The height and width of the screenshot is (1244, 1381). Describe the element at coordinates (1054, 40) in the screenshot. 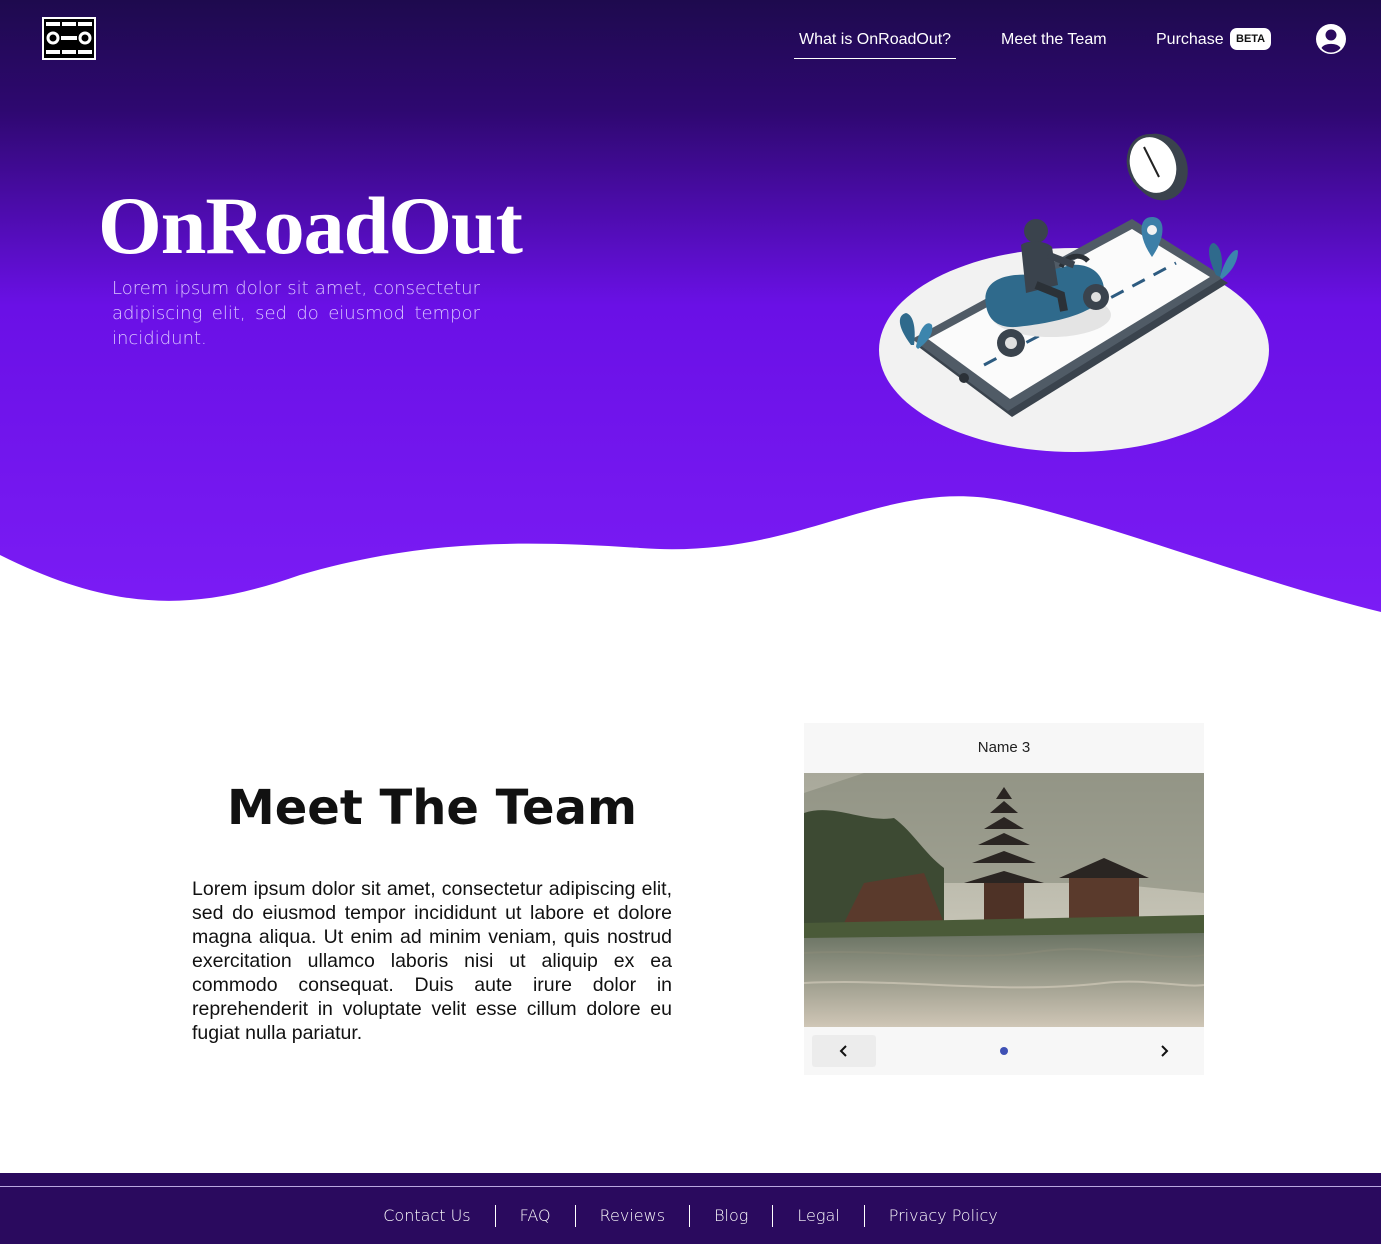

I see `nav-meet-the-team: Meet the Team` at that location.